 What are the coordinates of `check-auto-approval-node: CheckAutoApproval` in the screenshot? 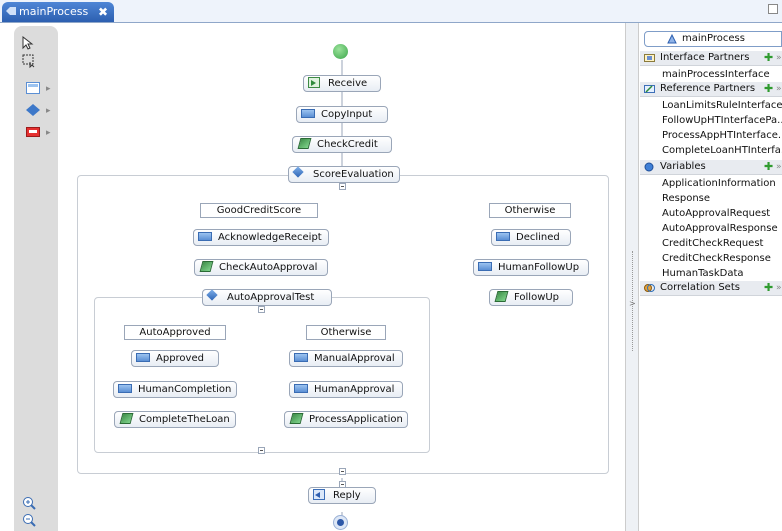 It's located at (261, 267).